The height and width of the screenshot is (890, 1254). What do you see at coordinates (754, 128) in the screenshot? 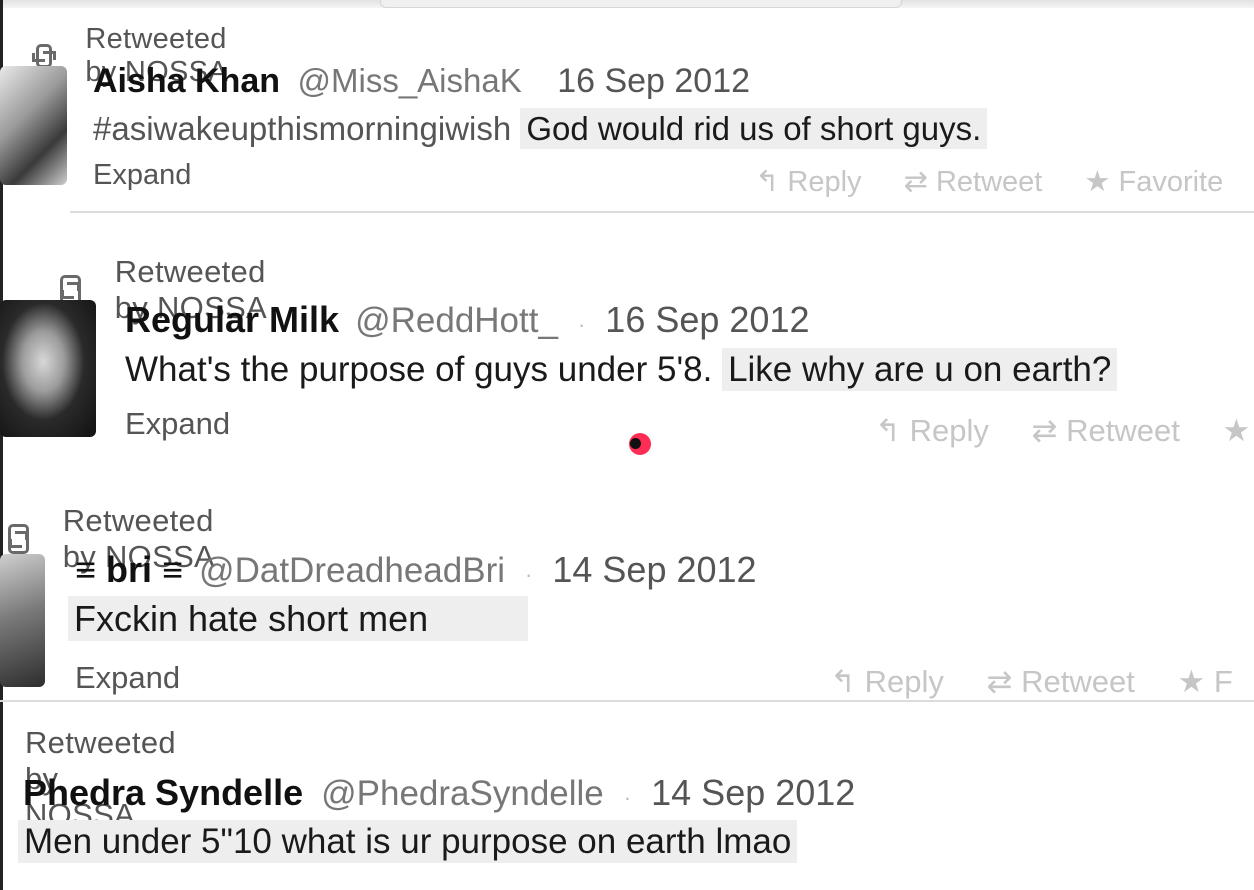
I see `tweet-text: God would rid us of short guys.` at bounding box center [754, 128].